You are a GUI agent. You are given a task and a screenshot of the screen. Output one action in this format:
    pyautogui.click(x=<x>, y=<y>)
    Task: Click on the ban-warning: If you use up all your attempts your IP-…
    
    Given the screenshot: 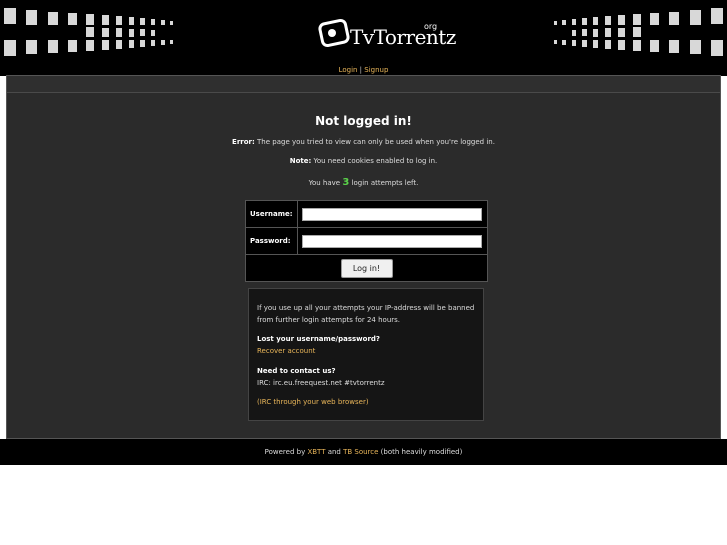 What is the action you would take?
    pyautogui.click(x=366, y=314)
    